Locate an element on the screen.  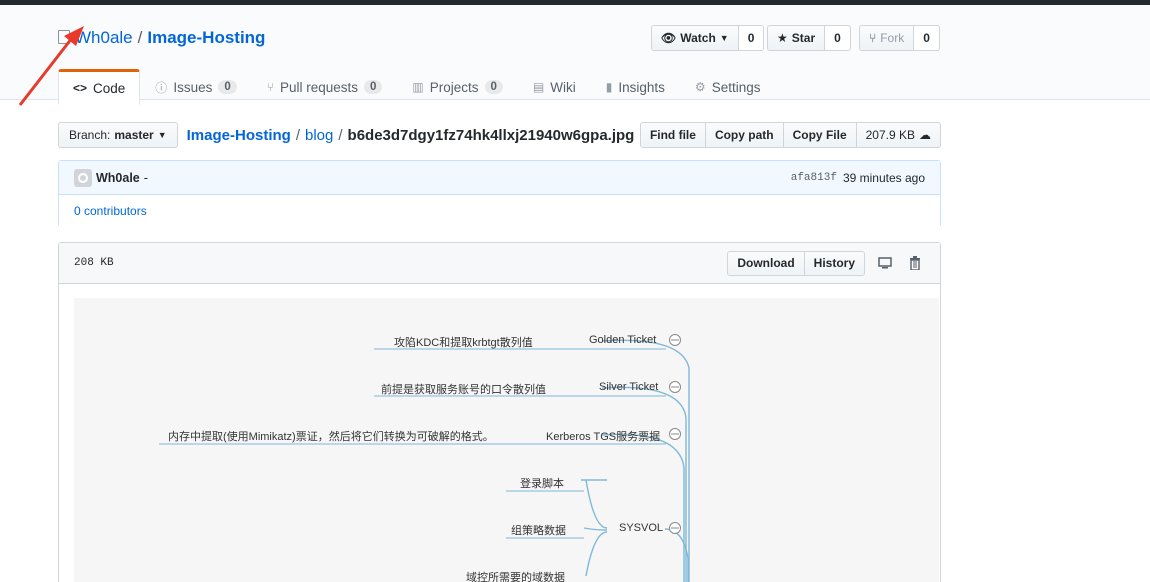
mindmap-node-label: Golden Ticket is located at coordinates (623, 340).